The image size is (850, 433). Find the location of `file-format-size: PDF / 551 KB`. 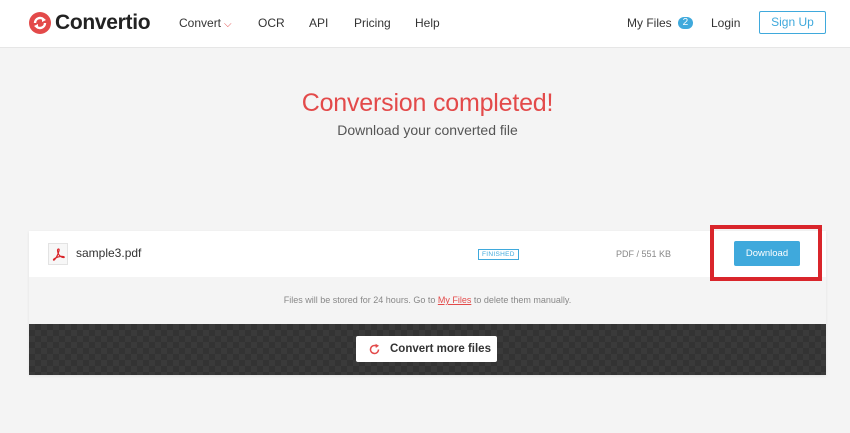

file-format-size: PDF / 551 KB is located at coordinates (644, 254).